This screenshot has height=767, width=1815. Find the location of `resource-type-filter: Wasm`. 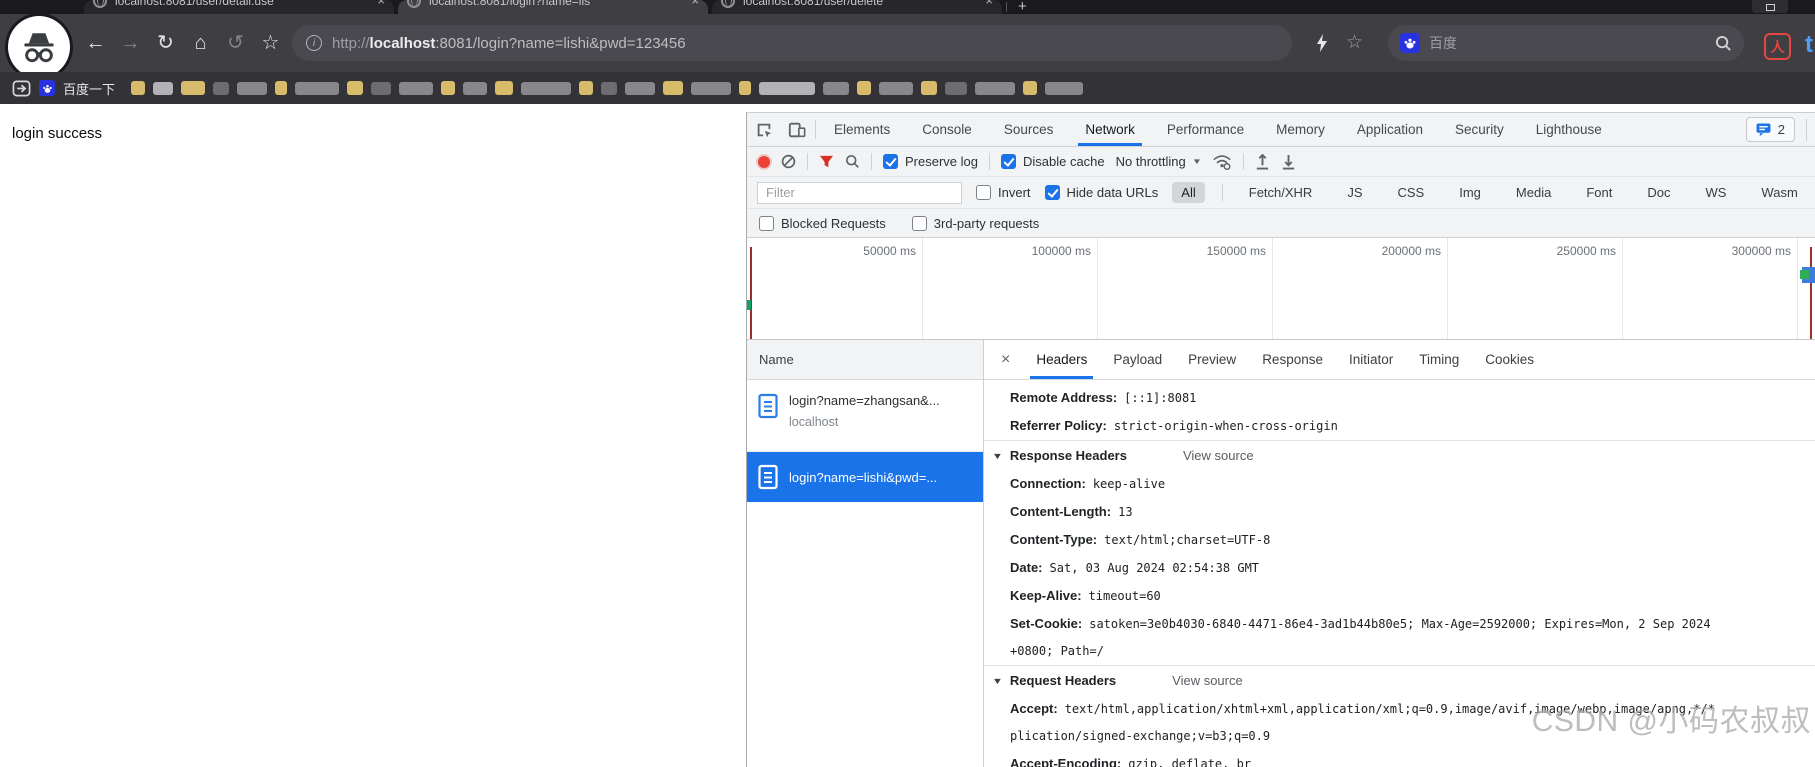

resource-type-filter: Wasm is located at coordinates (1779, 192).